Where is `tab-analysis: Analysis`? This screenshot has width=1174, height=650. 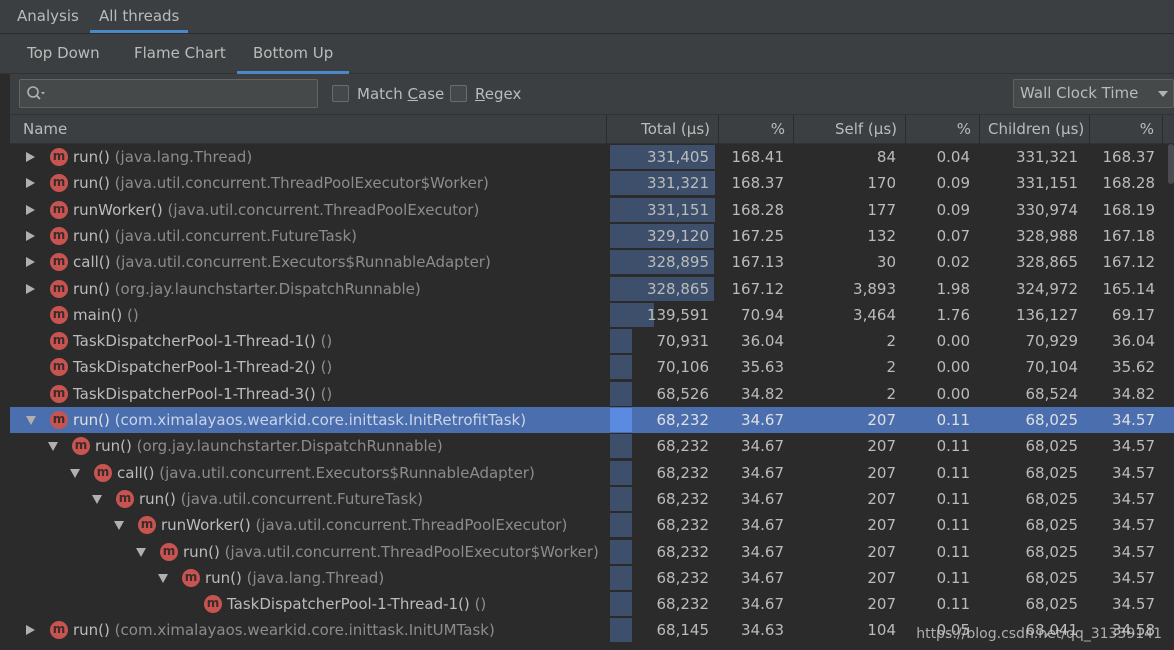
tab-analysis: Analysis is located at coordinates (48, 16).